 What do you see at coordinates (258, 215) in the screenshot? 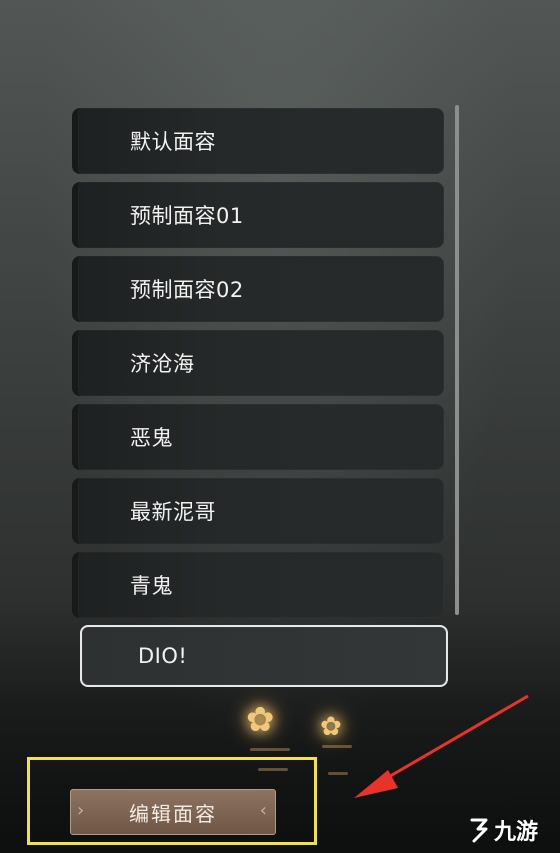
I see `face-item-preset-01: 预制面容01` at bounding box center [258, 215].